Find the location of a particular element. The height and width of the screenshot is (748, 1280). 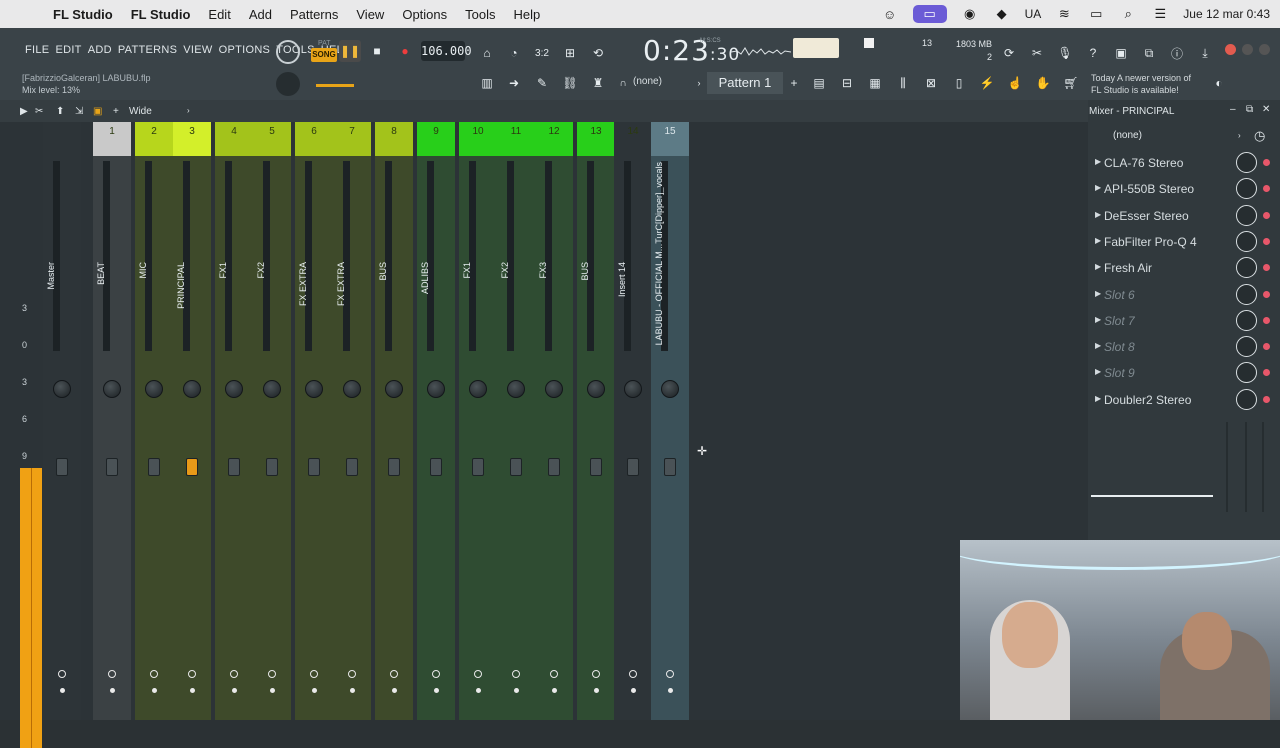

master-pitch-knob is located at coordinates (288, 84).